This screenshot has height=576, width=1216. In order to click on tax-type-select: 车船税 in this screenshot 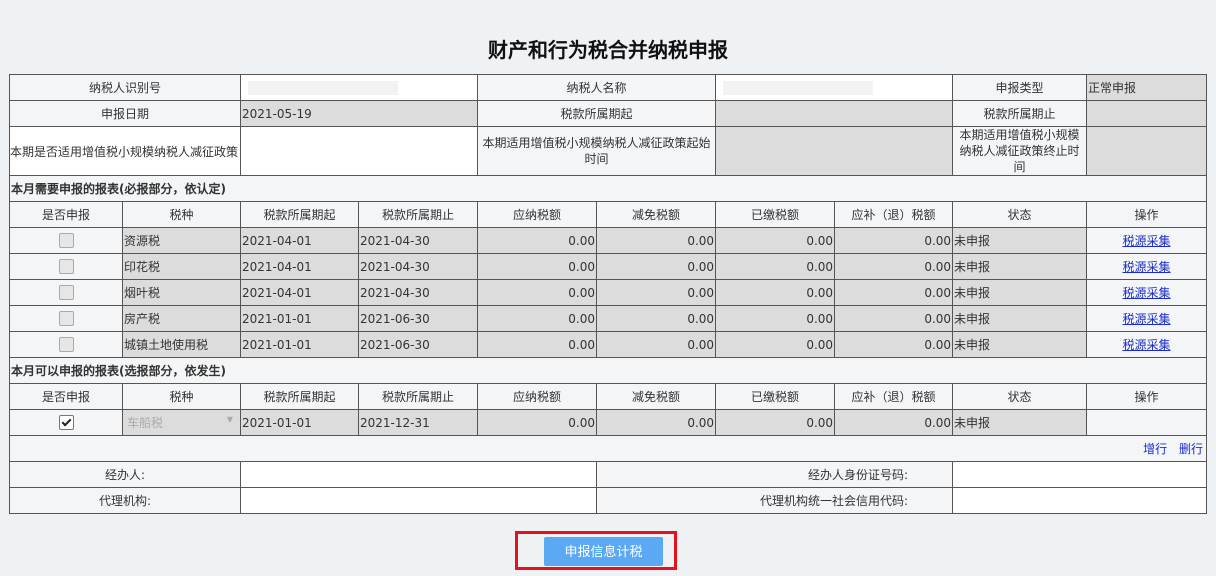, I will do `click(180, 422)`.